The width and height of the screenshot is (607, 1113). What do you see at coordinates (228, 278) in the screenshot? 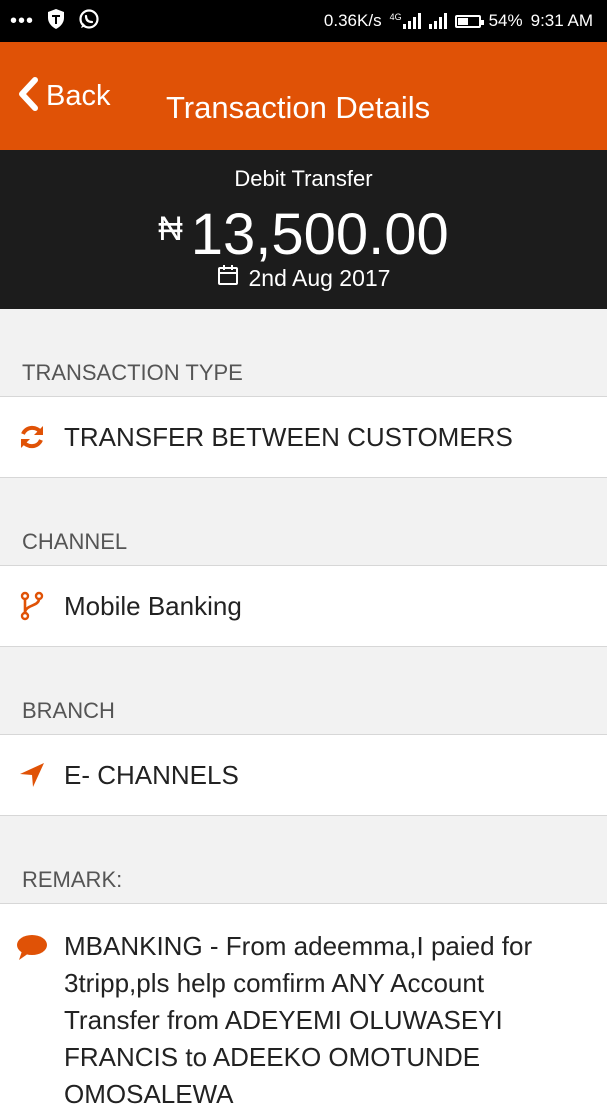
I see `calendar-icon` at bounding box center [228, 278].